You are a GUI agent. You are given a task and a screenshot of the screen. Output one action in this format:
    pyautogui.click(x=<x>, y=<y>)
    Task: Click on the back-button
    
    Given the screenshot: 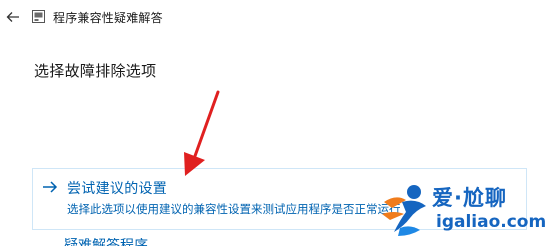 What is the action you would take?
    pyautogui.click(x=13, y=17)
    